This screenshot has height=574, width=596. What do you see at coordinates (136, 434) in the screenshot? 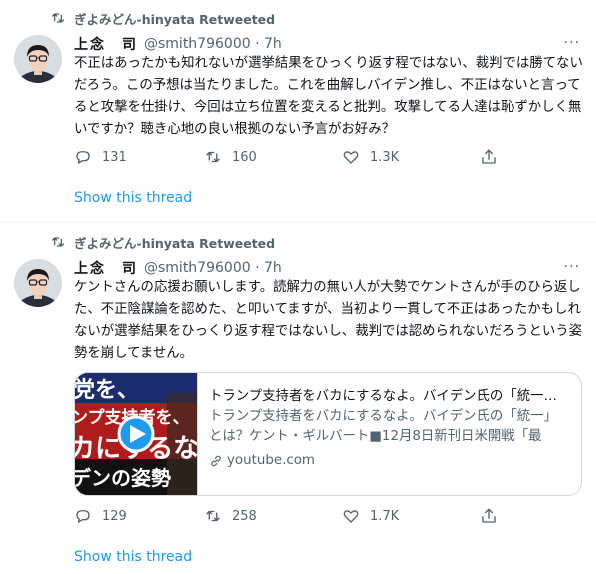
I see `video-thumbnail: 党を、 ンプ支持者を、 カにするな デンの姿勢` at bounding box center [136, 434].